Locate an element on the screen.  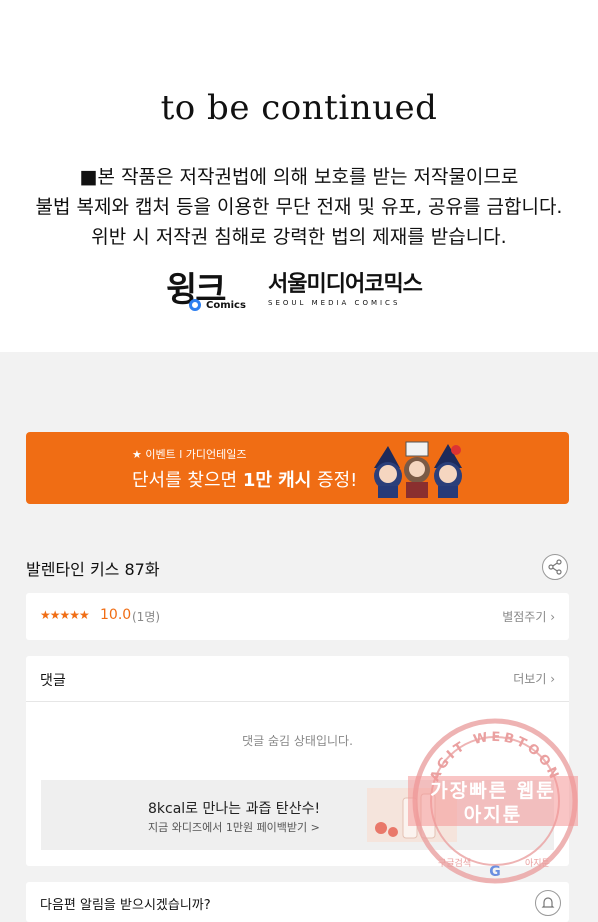
bell-icon is located at coordinates (548, 902).